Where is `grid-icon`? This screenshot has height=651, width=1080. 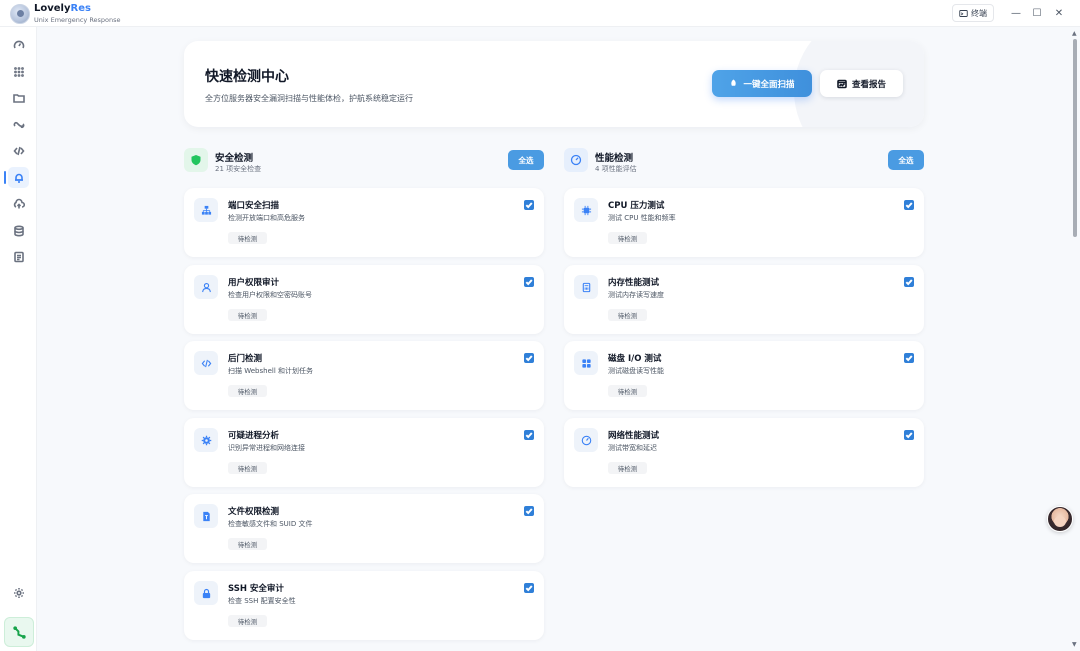 grid-icon is located at coordinates (18, 71).